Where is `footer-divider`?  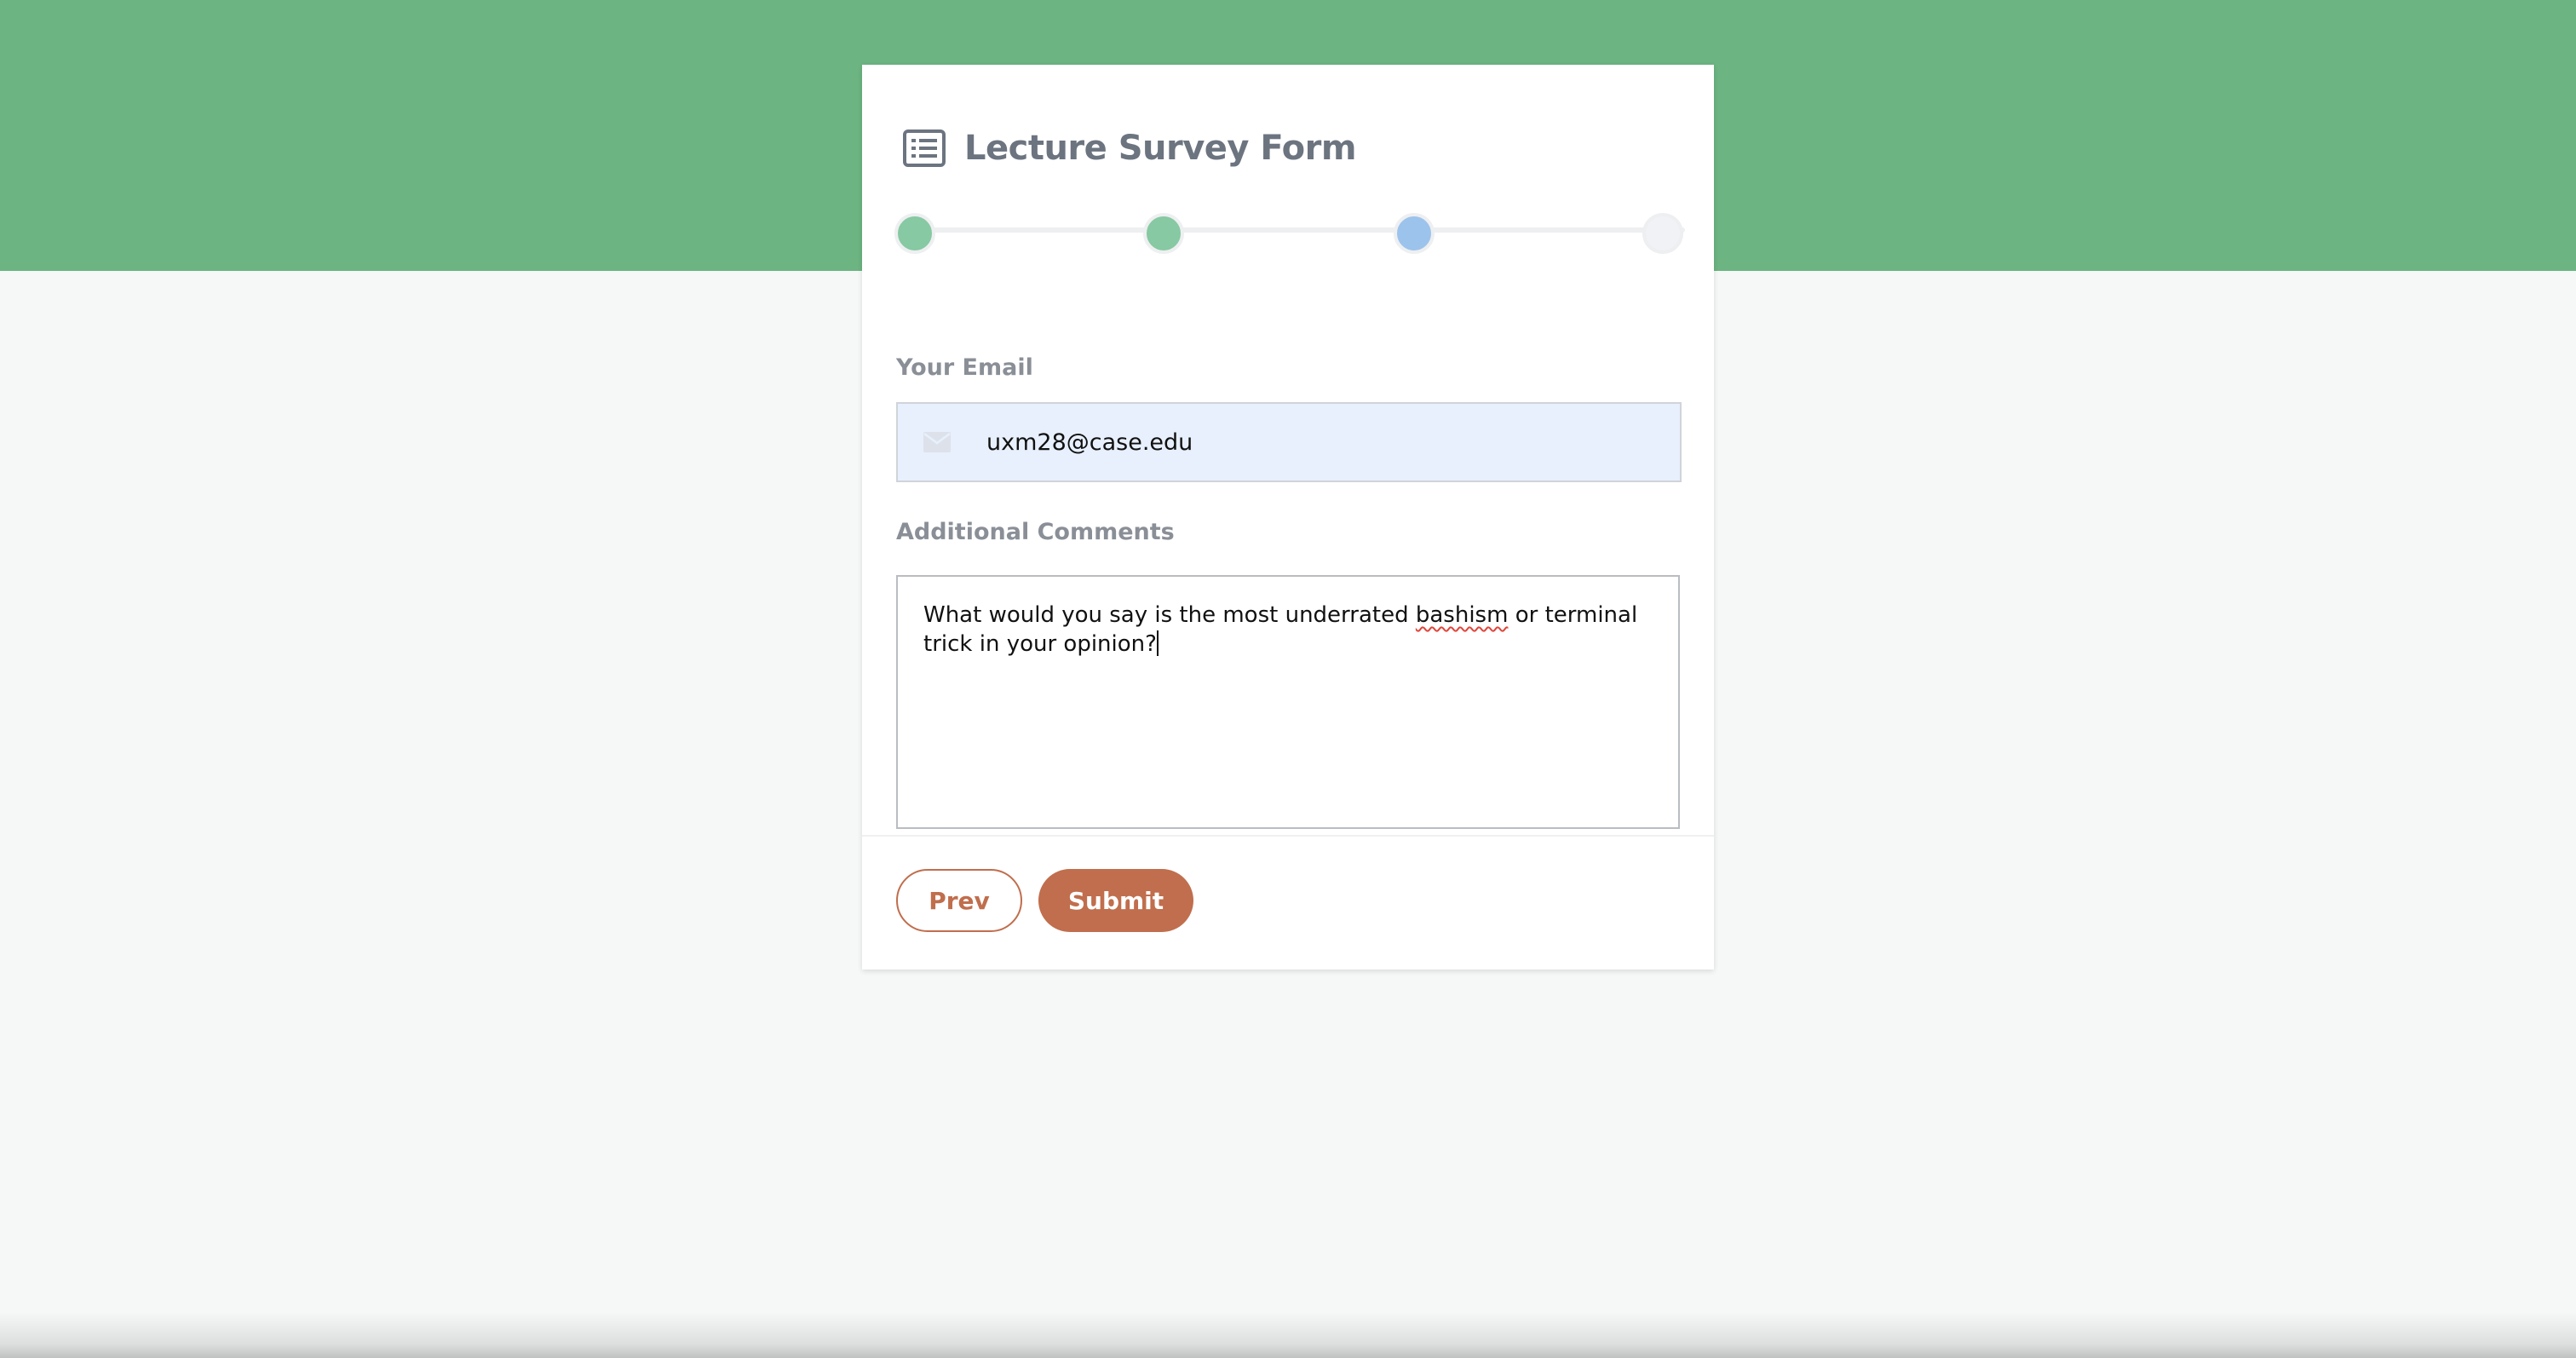 footer-divider is located at coordinates (1288, 836).